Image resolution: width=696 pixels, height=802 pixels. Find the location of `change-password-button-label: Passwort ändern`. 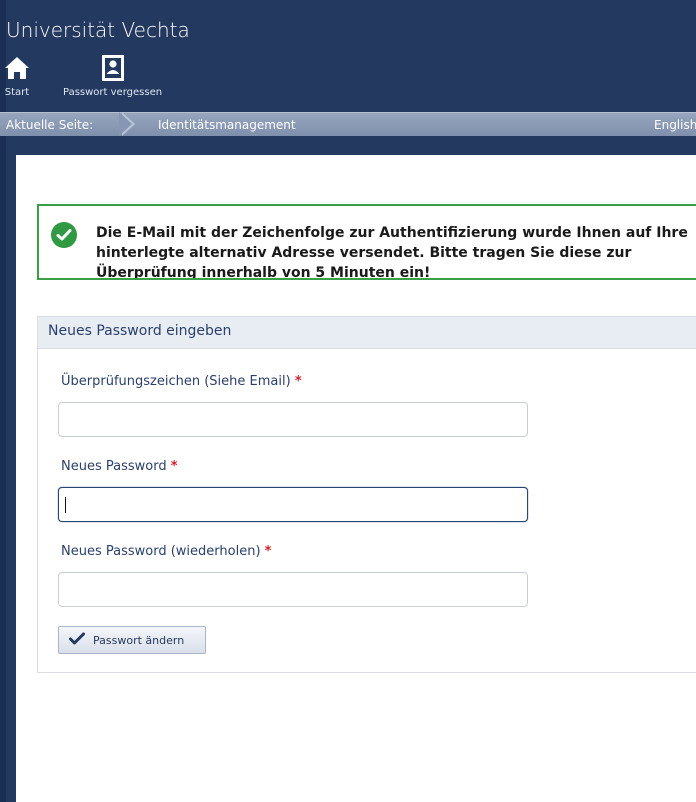

change-password-button-label: Passwort ändern is located at coordinates (139, 640).